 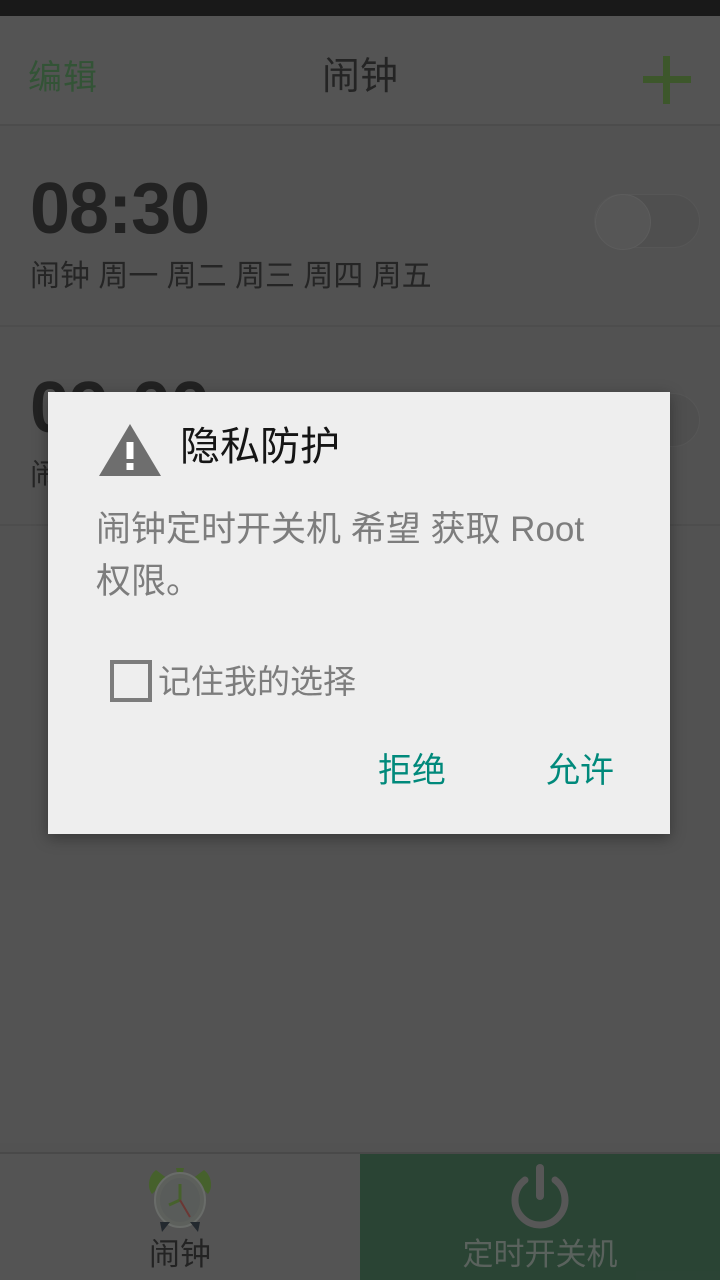 I want to click on alarm-label: 闹钟 周一 周二 周三 周四 周五, so click(x=231, y=276).